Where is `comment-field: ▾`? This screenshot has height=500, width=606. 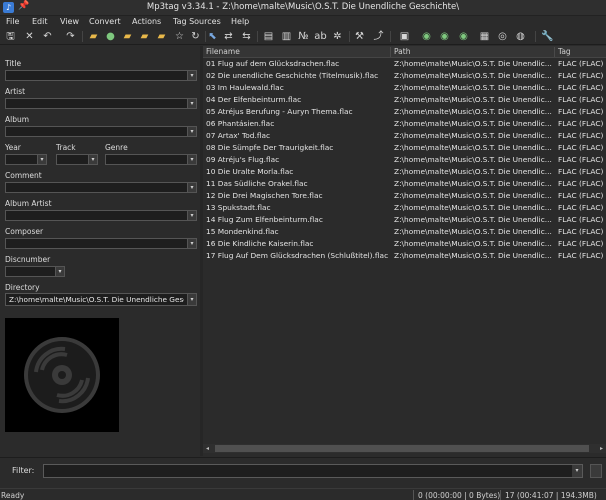
comment-field: ▾ is located at coordinates (101, 187).